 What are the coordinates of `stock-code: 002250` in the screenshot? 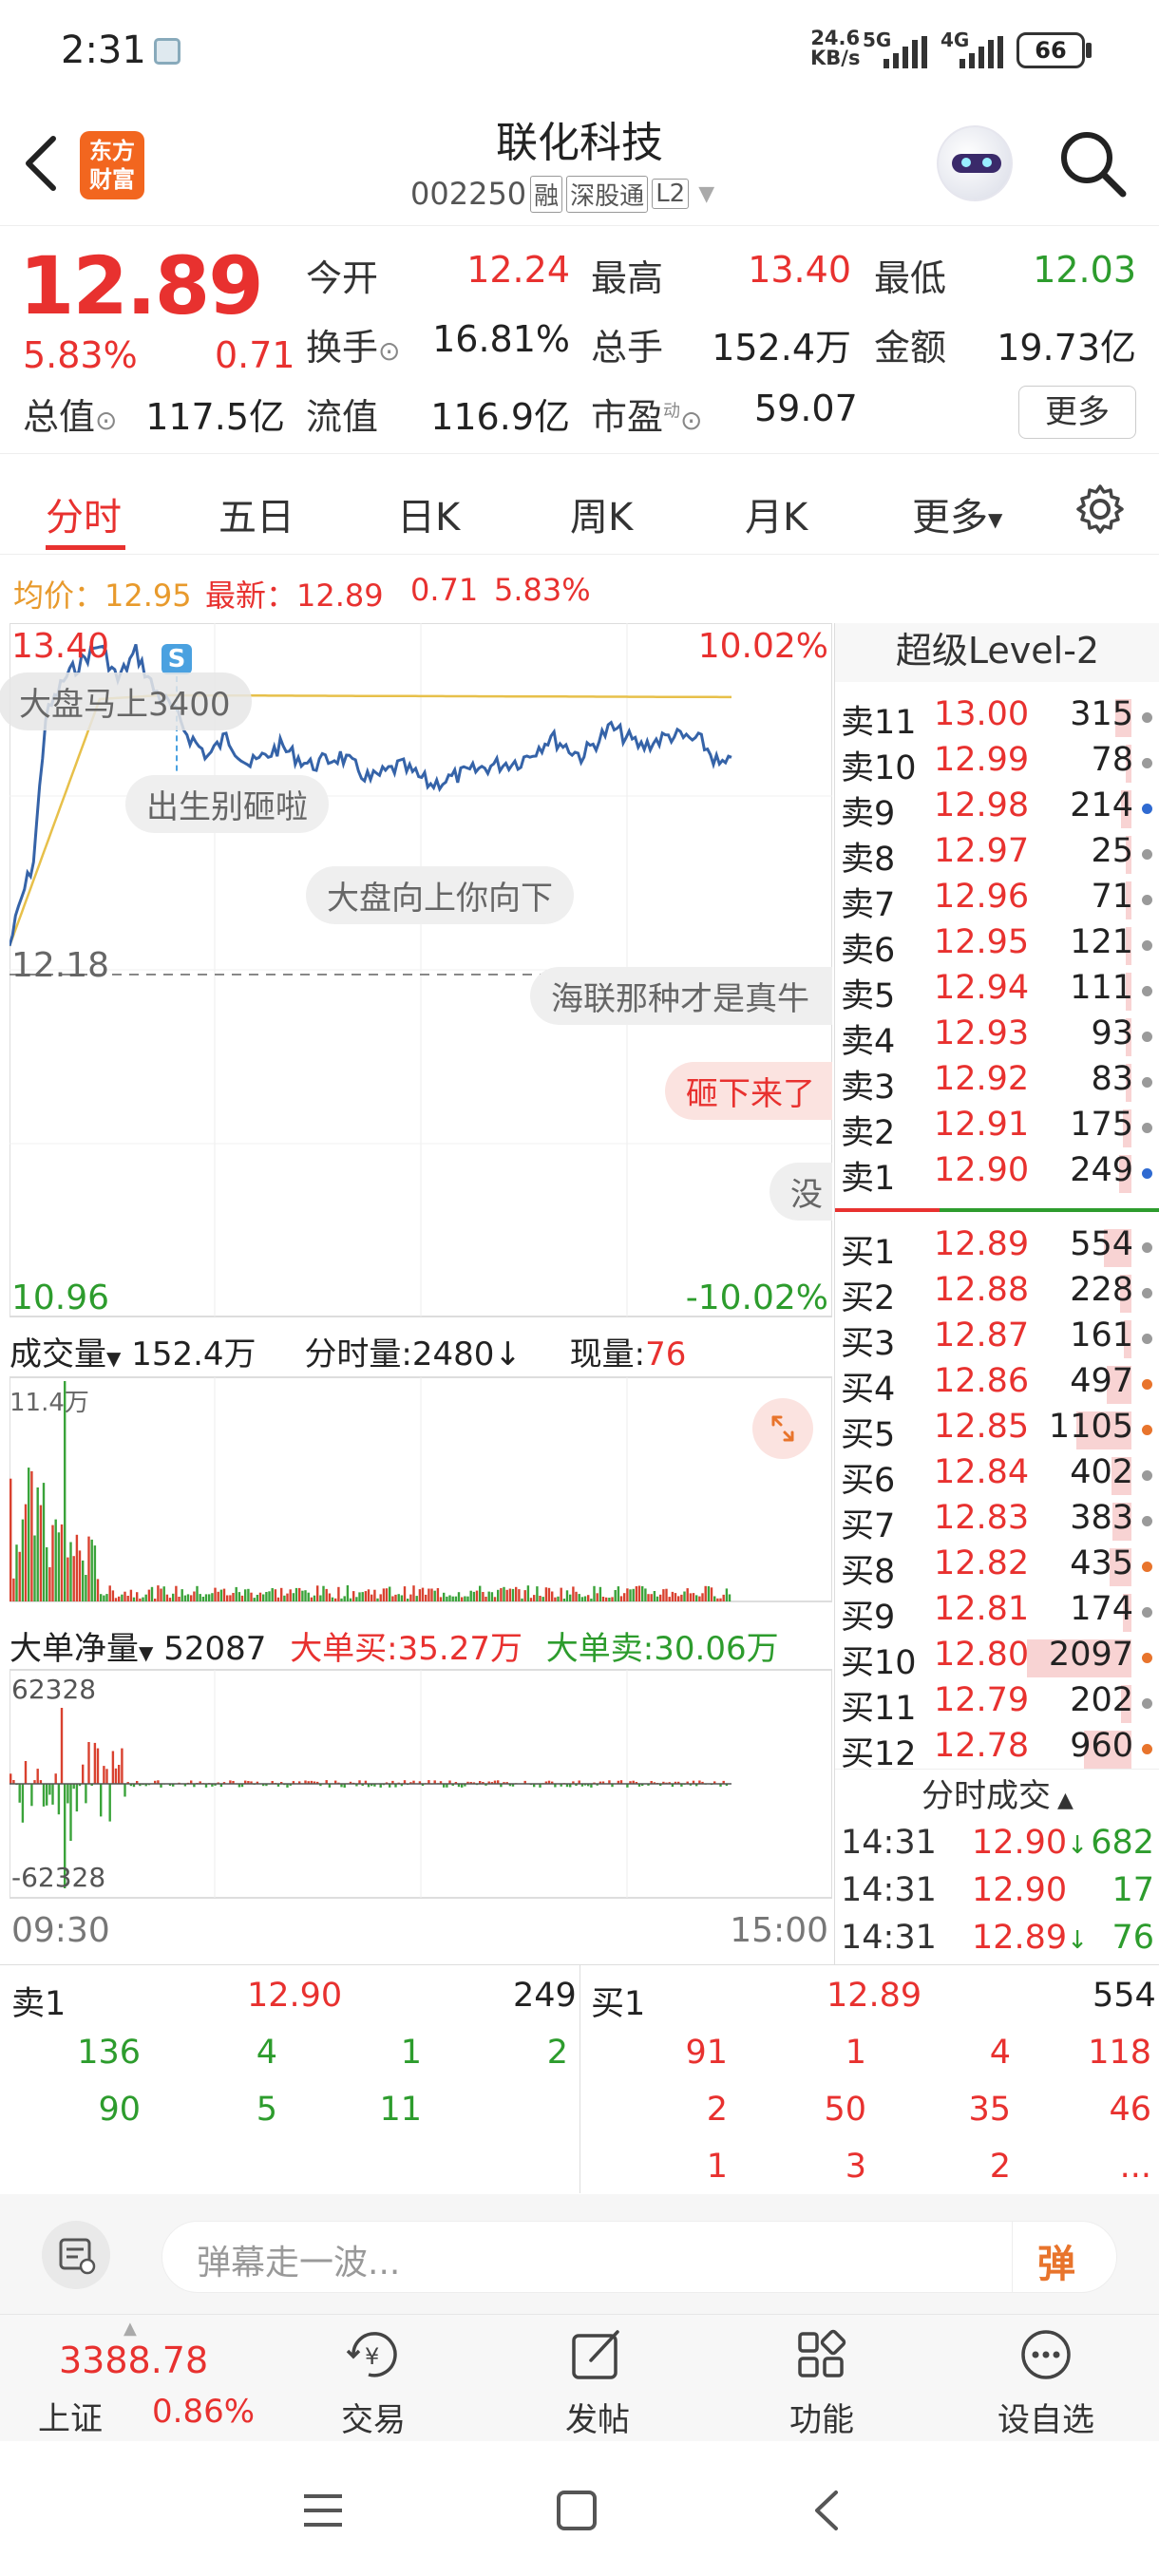 It's located at (468, 194).